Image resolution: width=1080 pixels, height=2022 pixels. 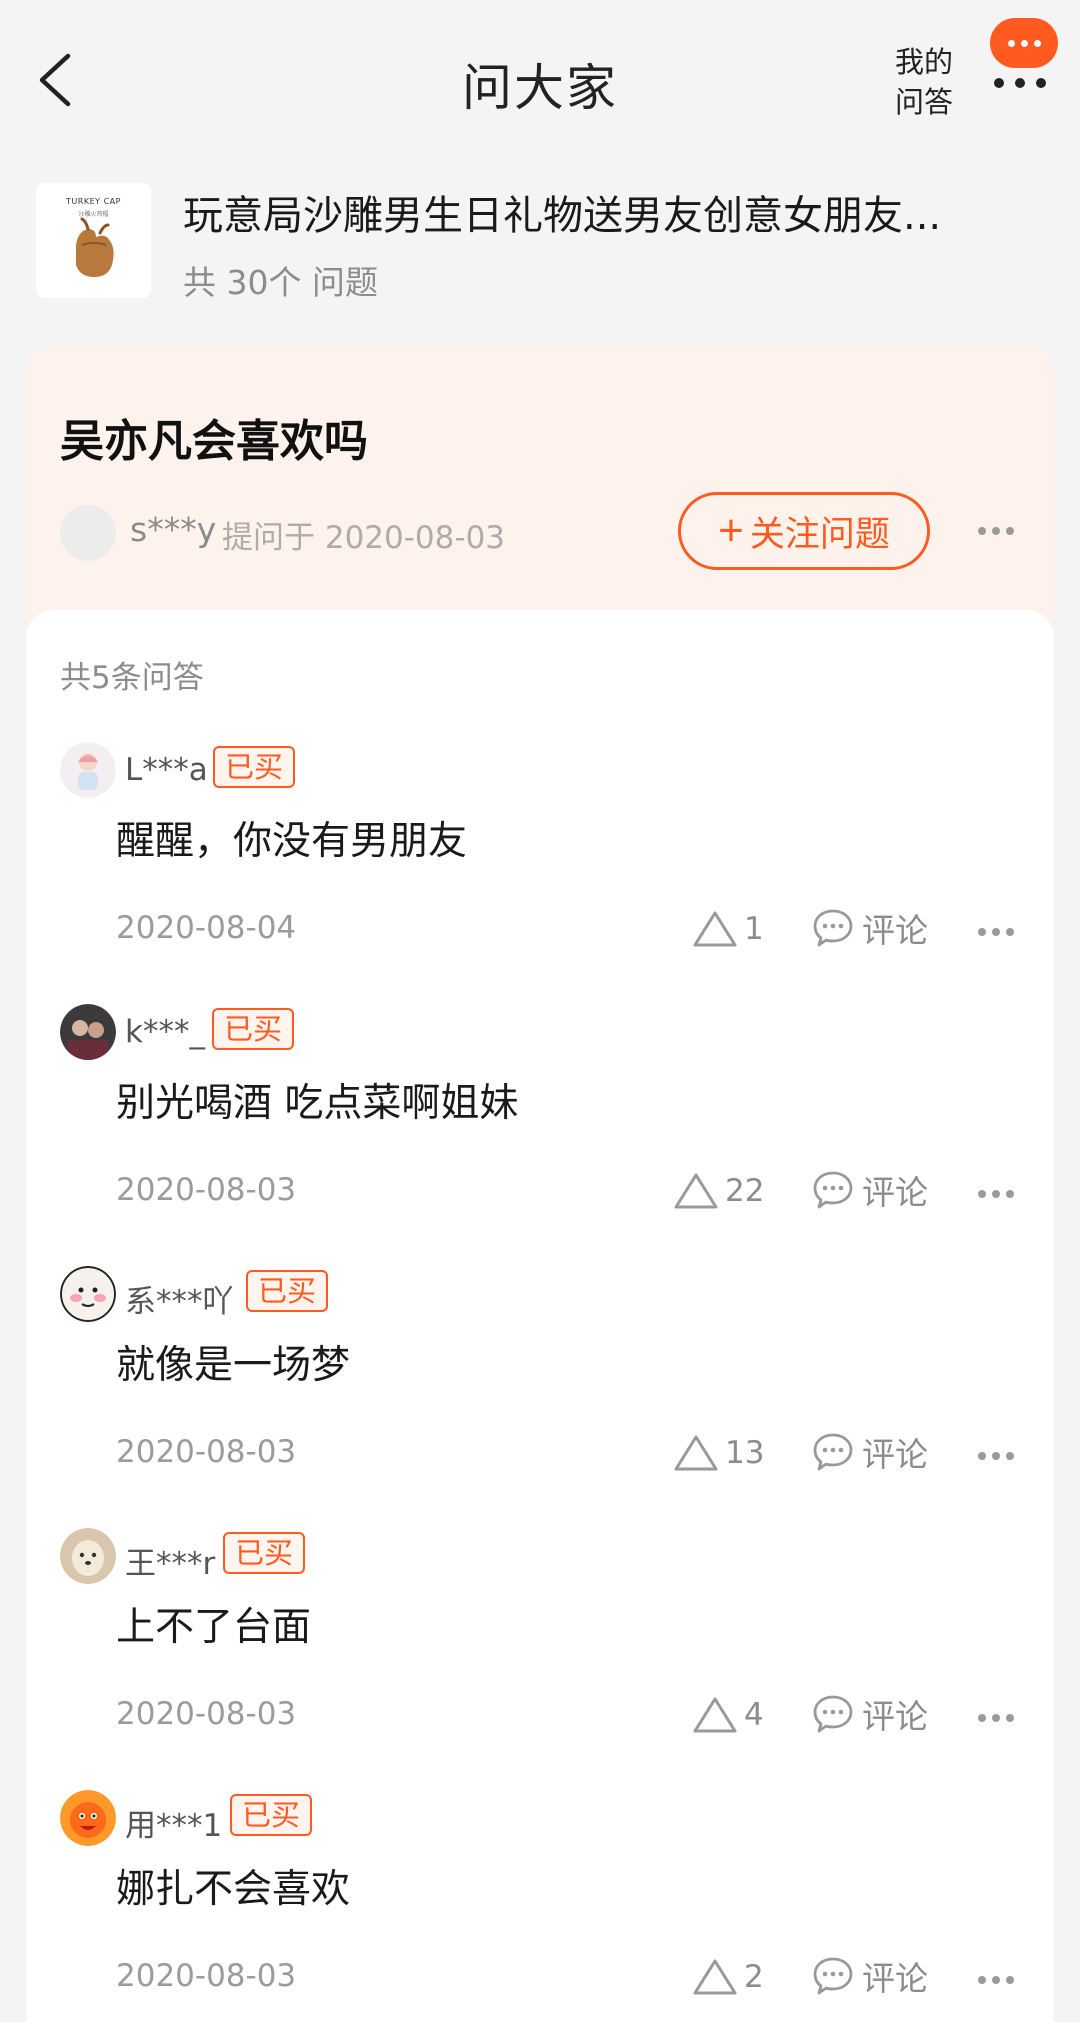 What do you see at coordinates (540, 1659) in the screenshot?
I see `answer-item: 王***r 已买 上不了台面 2020-08-03 4 评论` at bounding box center [540, 1659].